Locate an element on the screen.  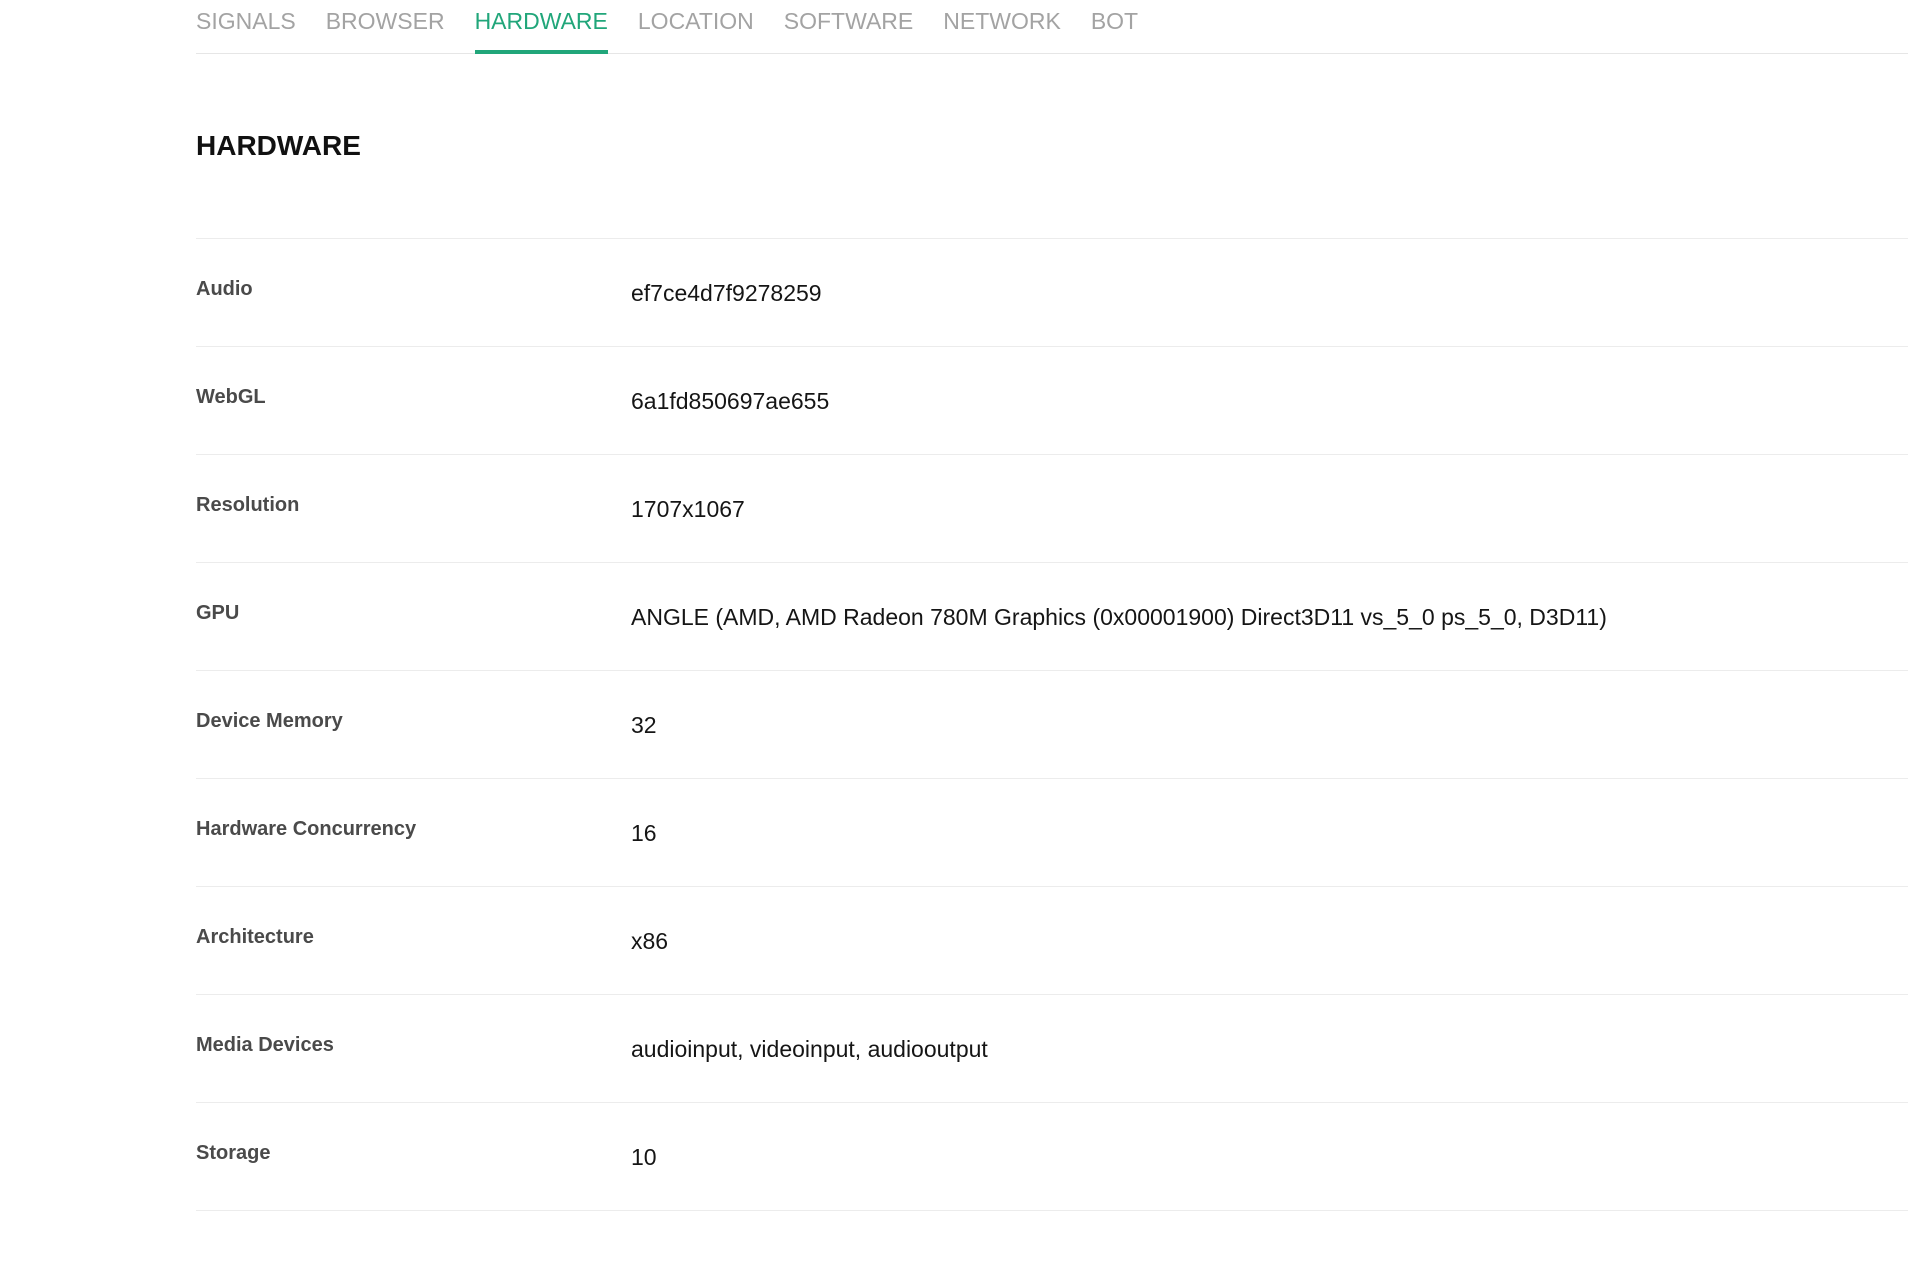
row-value: 32 is located at coordinates (644, 725).